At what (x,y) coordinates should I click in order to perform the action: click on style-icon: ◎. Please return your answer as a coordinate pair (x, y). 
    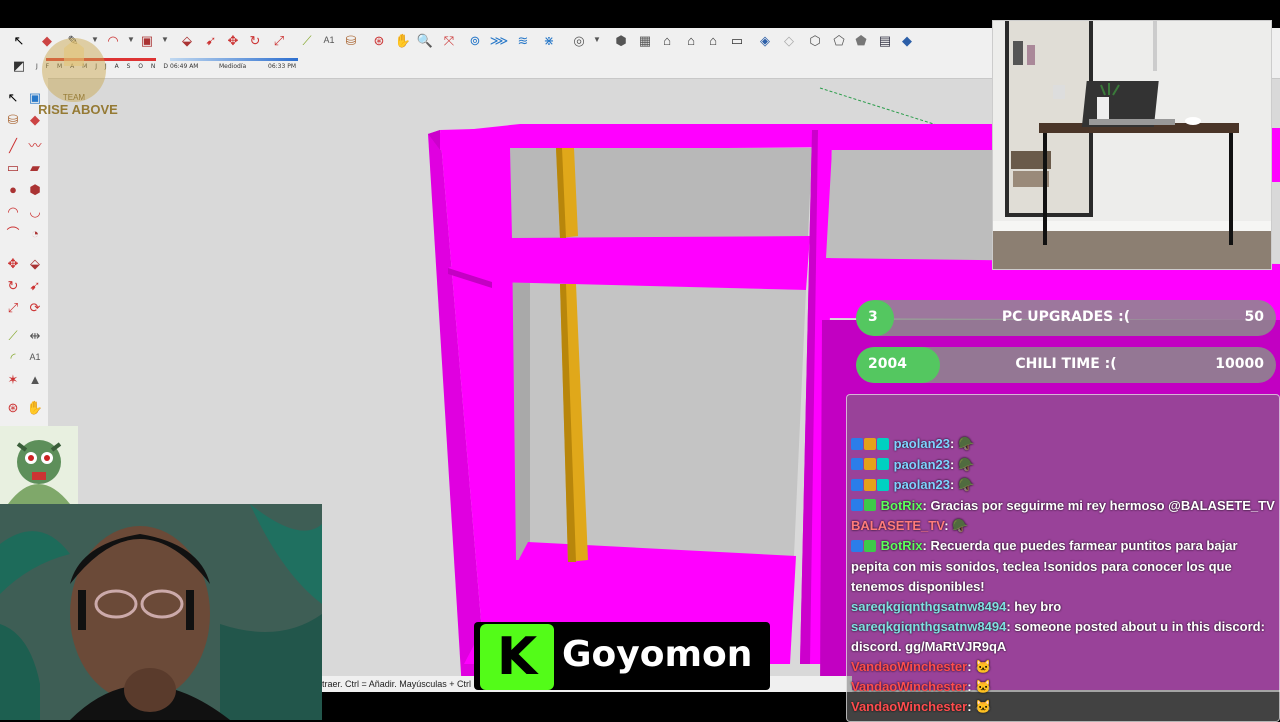
    Looking at the image, I should click on (579, 40).